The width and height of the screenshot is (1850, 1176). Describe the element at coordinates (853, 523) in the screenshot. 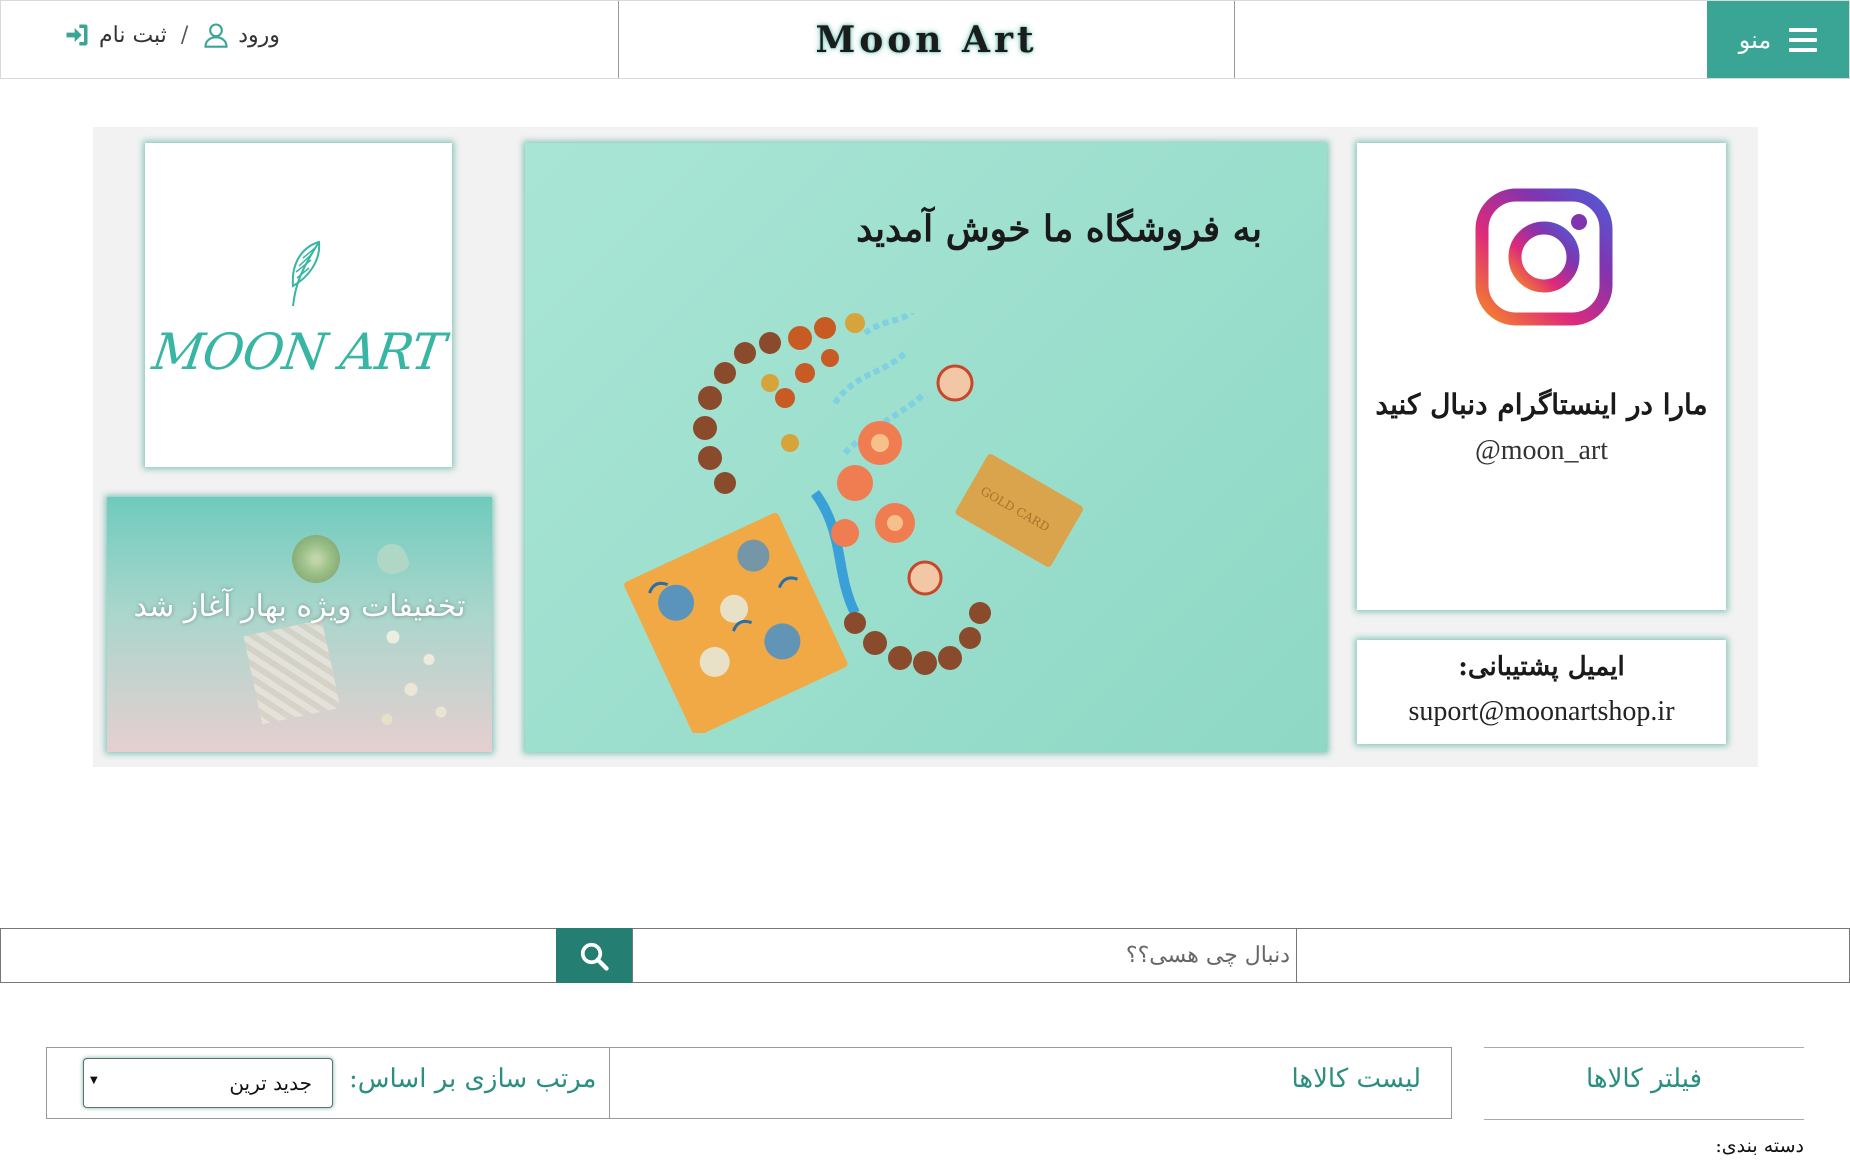

I see `jewelry-image: GOLD CARD` at that location.